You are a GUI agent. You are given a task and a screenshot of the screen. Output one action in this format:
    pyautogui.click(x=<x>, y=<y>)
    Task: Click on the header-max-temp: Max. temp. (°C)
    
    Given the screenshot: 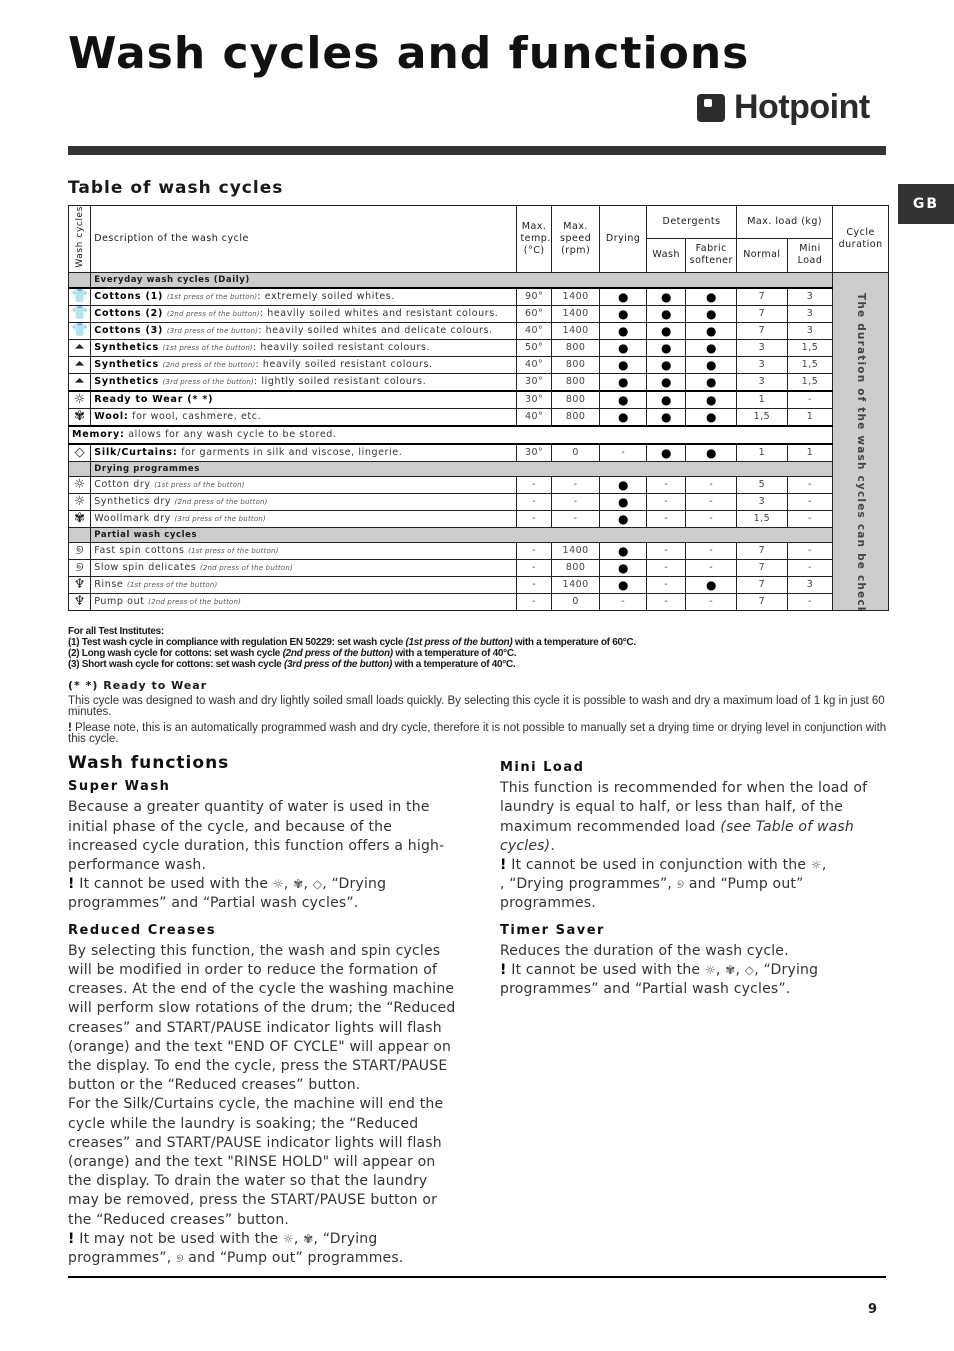 What is the action you would take?
    pyautogui.click(x=534, y=239)
    